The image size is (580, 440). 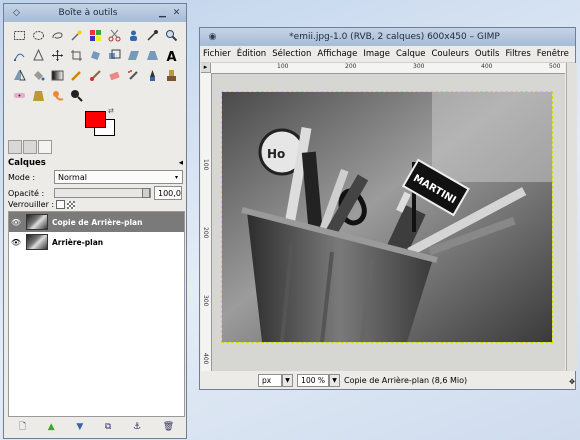 What do you see at coordinates (181, 163) in the screenshot?
I see `panel-menu-icon: ◂` at bounding box center [181, 163].